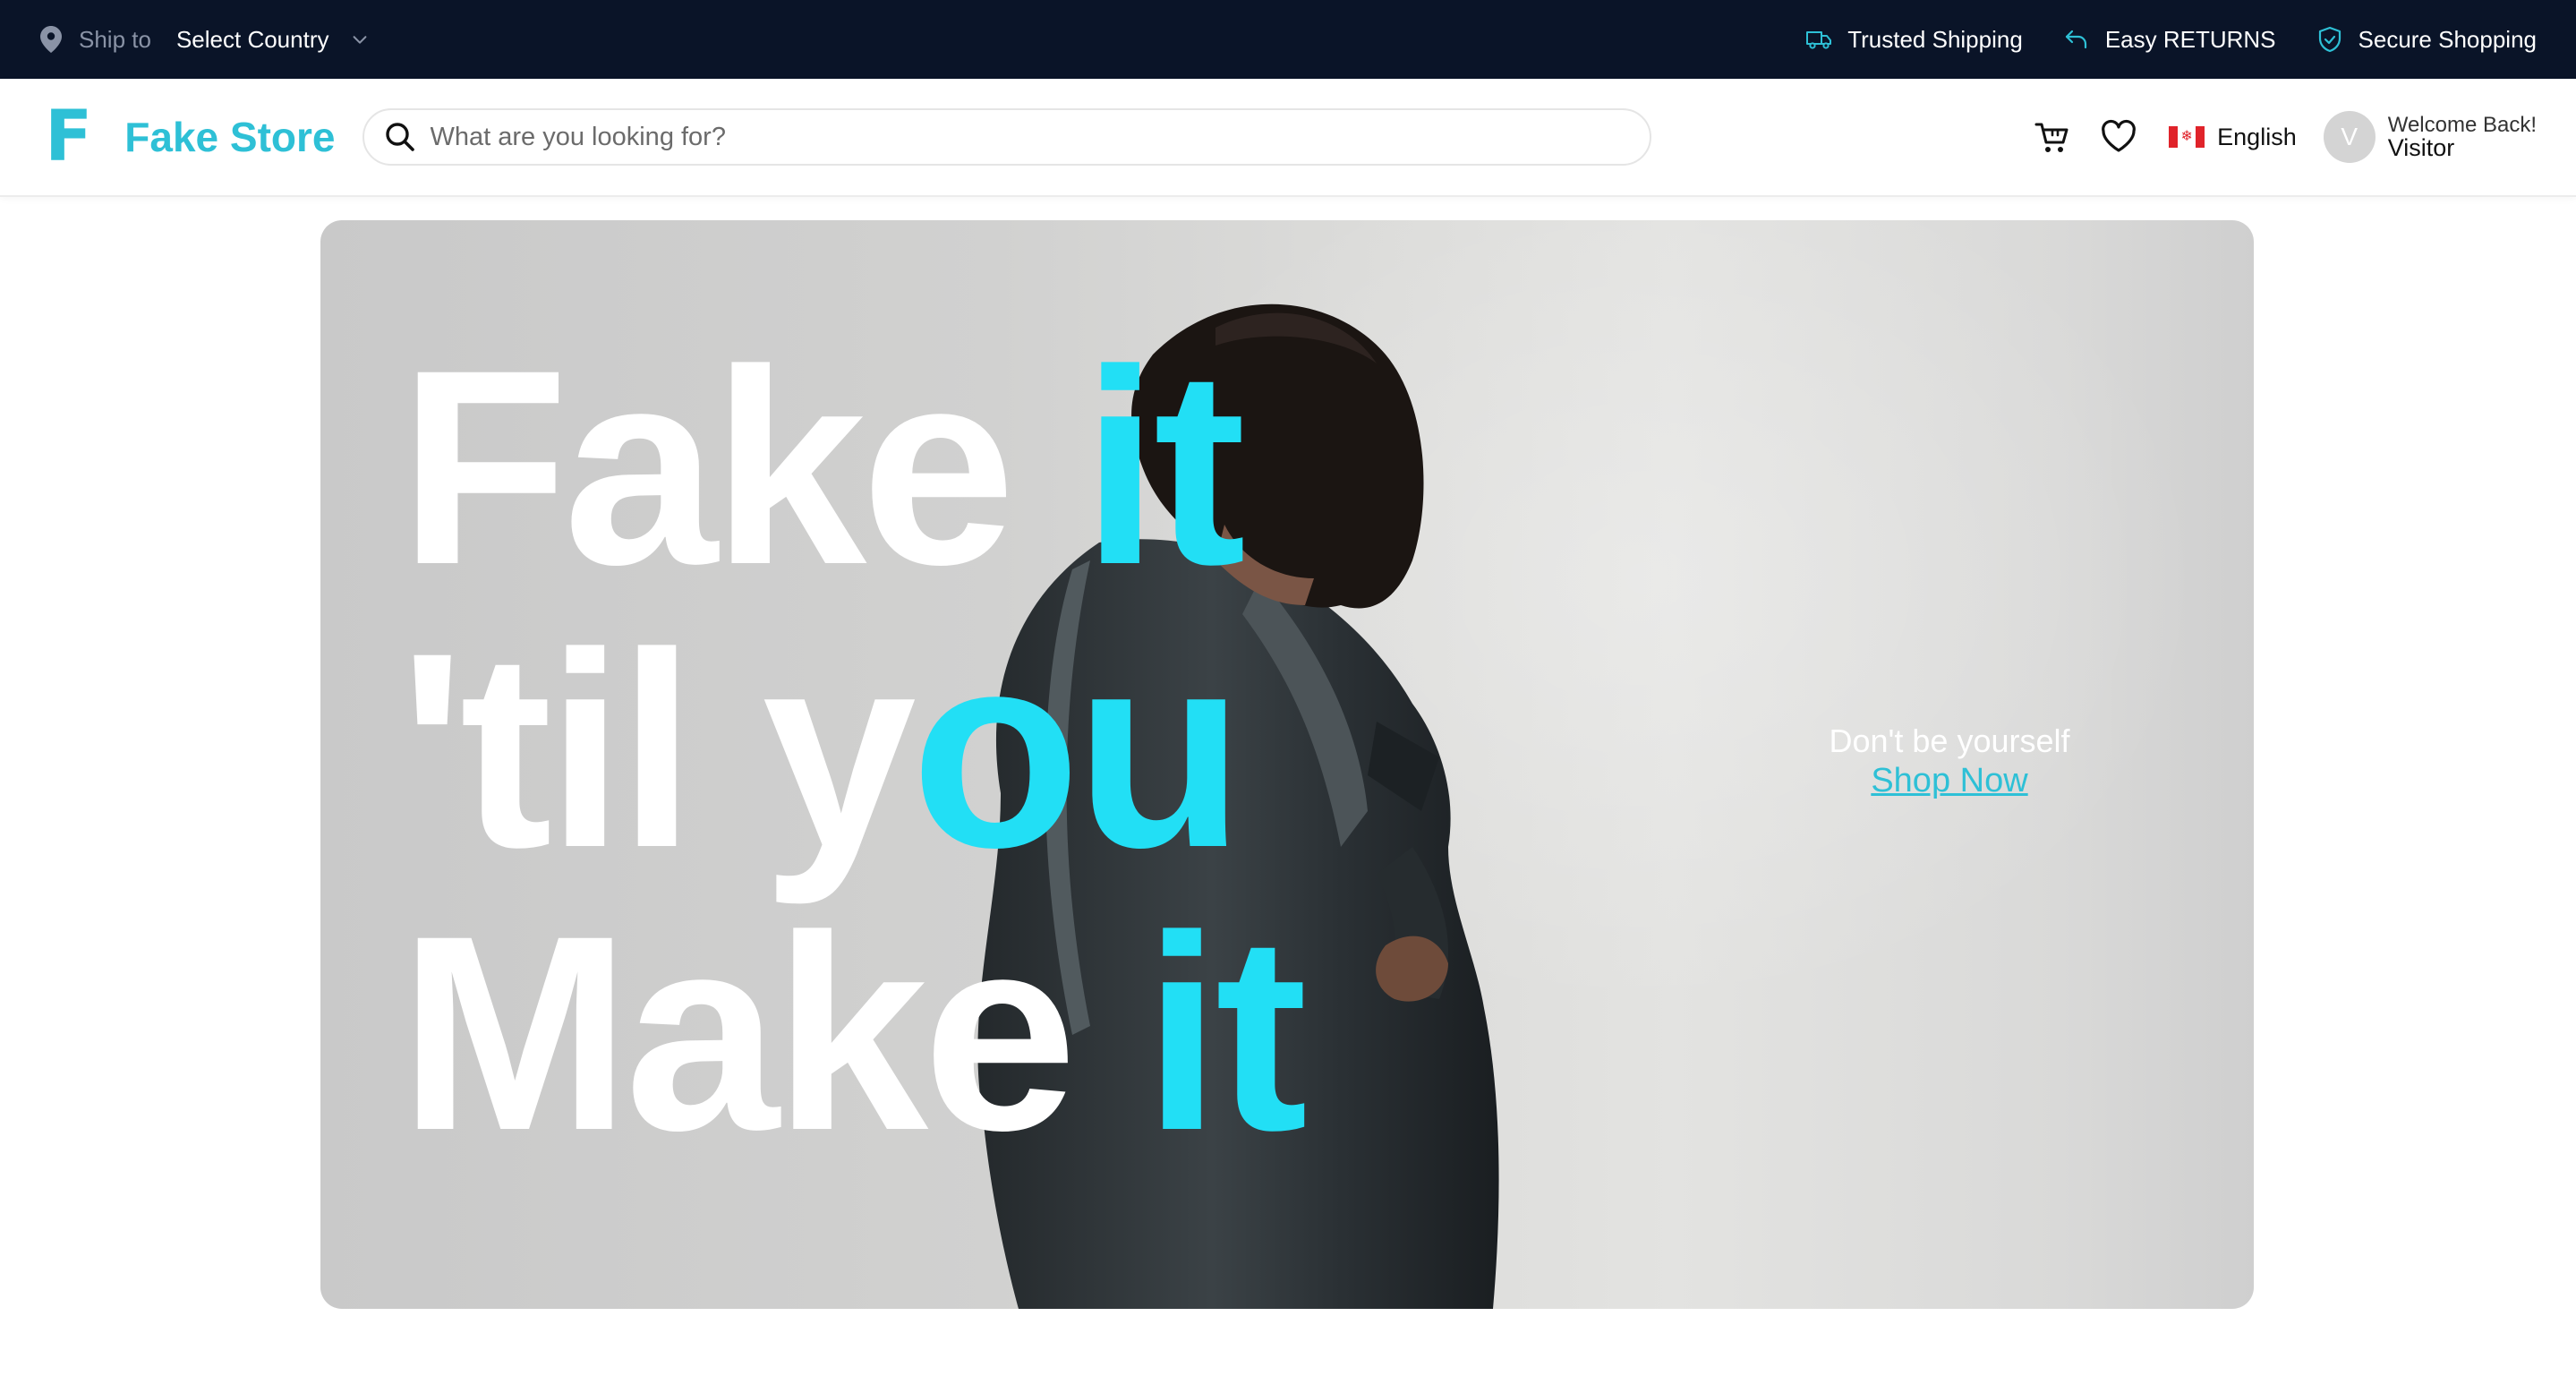 This screenshot has height=1393, width=2576. Describe the element at coordinates (771, 1032) in the screenshot. I see `headline-text: Make` at that location.